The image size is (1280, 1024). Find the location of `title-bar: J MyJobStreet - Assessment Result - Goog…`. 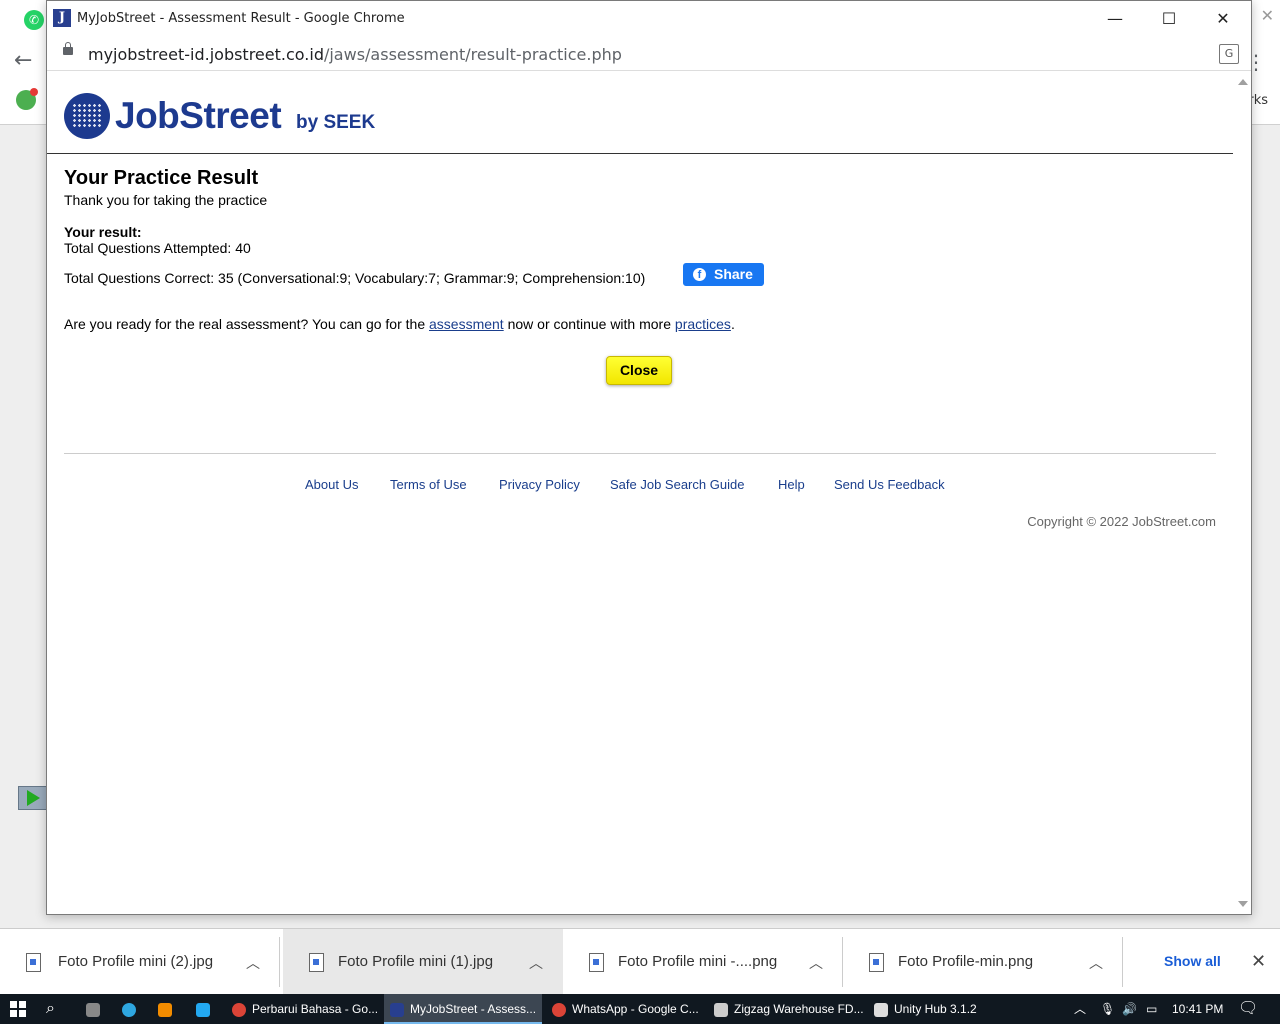

title-bar: J MyJobStreet - Assessment Result - Goog… is located at coordinates (649, 19).